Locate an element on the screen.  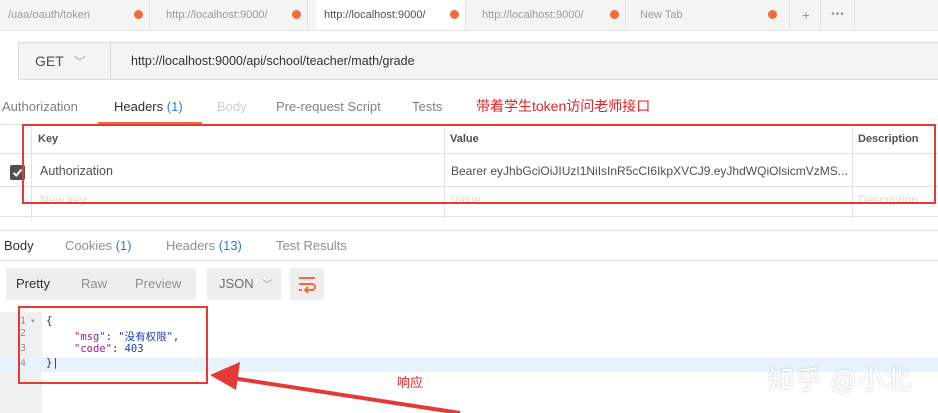
annotation-response: 响应 is located at coordinates (410, 382).